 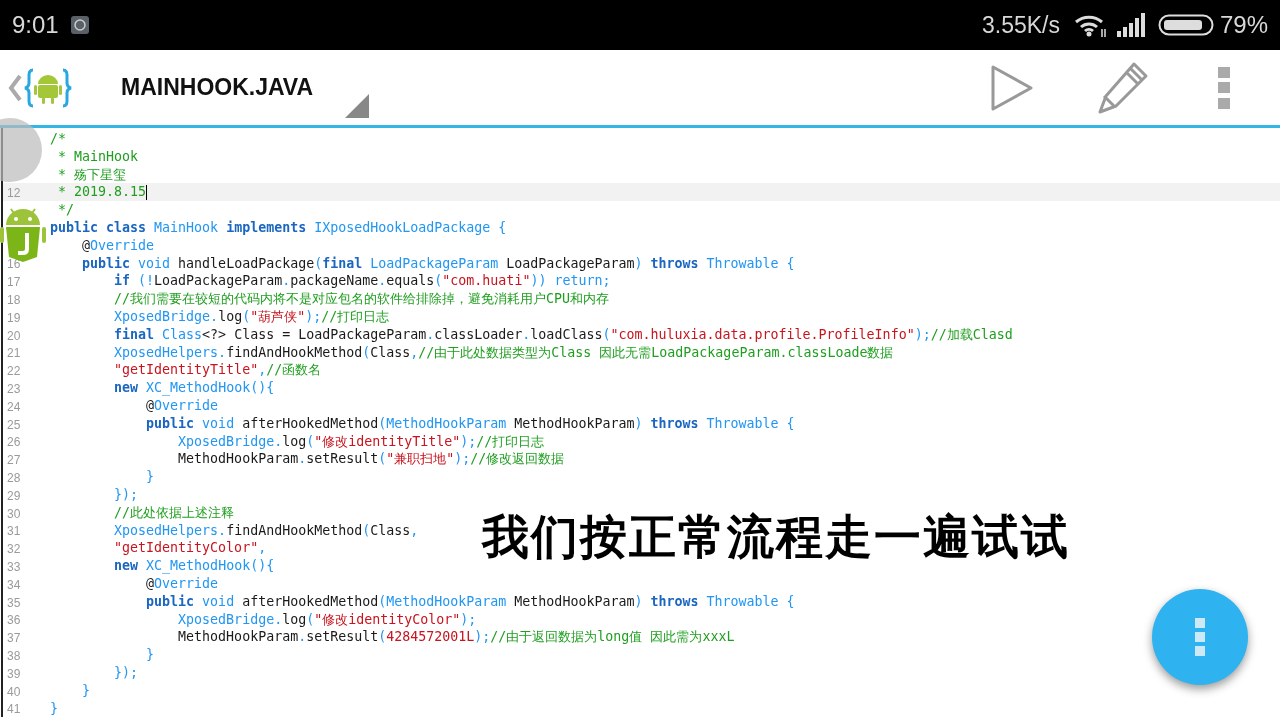 What do you see at coordinates (58, 139) in the screenshot?
I see `code-line: /*` at bounding box center [58, 139].